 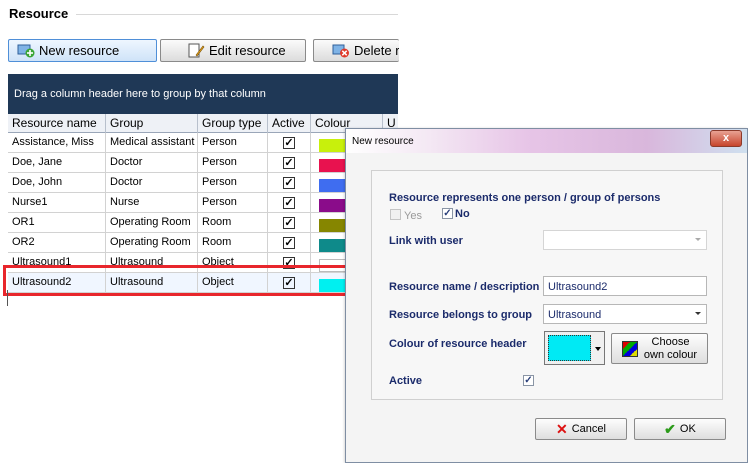 I want to click on colour-header-label: Colour of resource header, so click(x=458, y=344).